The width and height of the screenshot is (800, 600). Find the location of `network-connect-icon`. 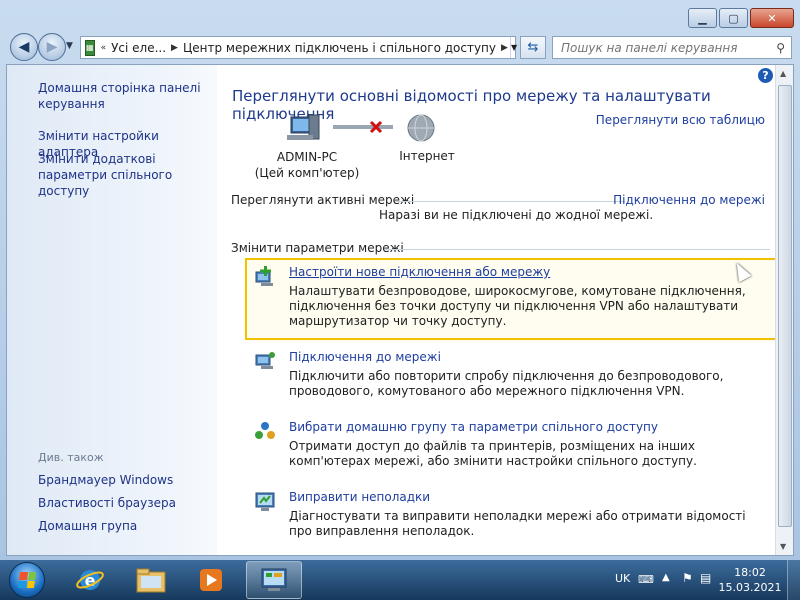

network-connect-icon is located at coordinates (265, 360).